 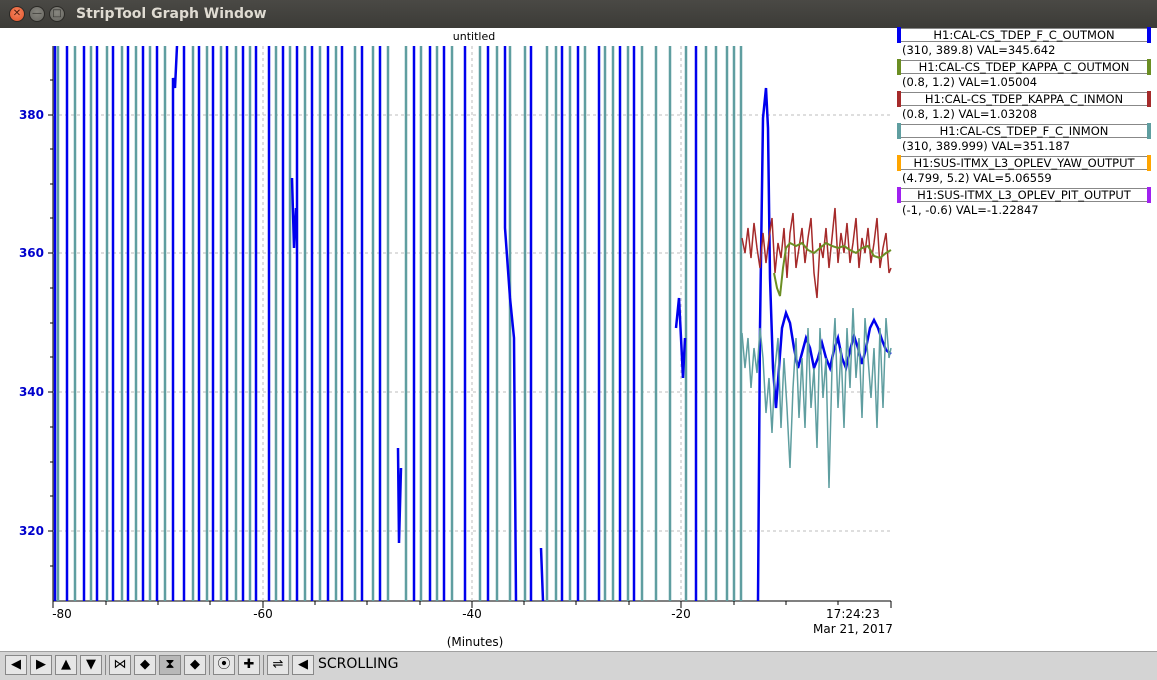 What do you see at coordinates (474, 36) in the screenshot?
I see `chart-title: untitled` at bounding box center [474, 36].